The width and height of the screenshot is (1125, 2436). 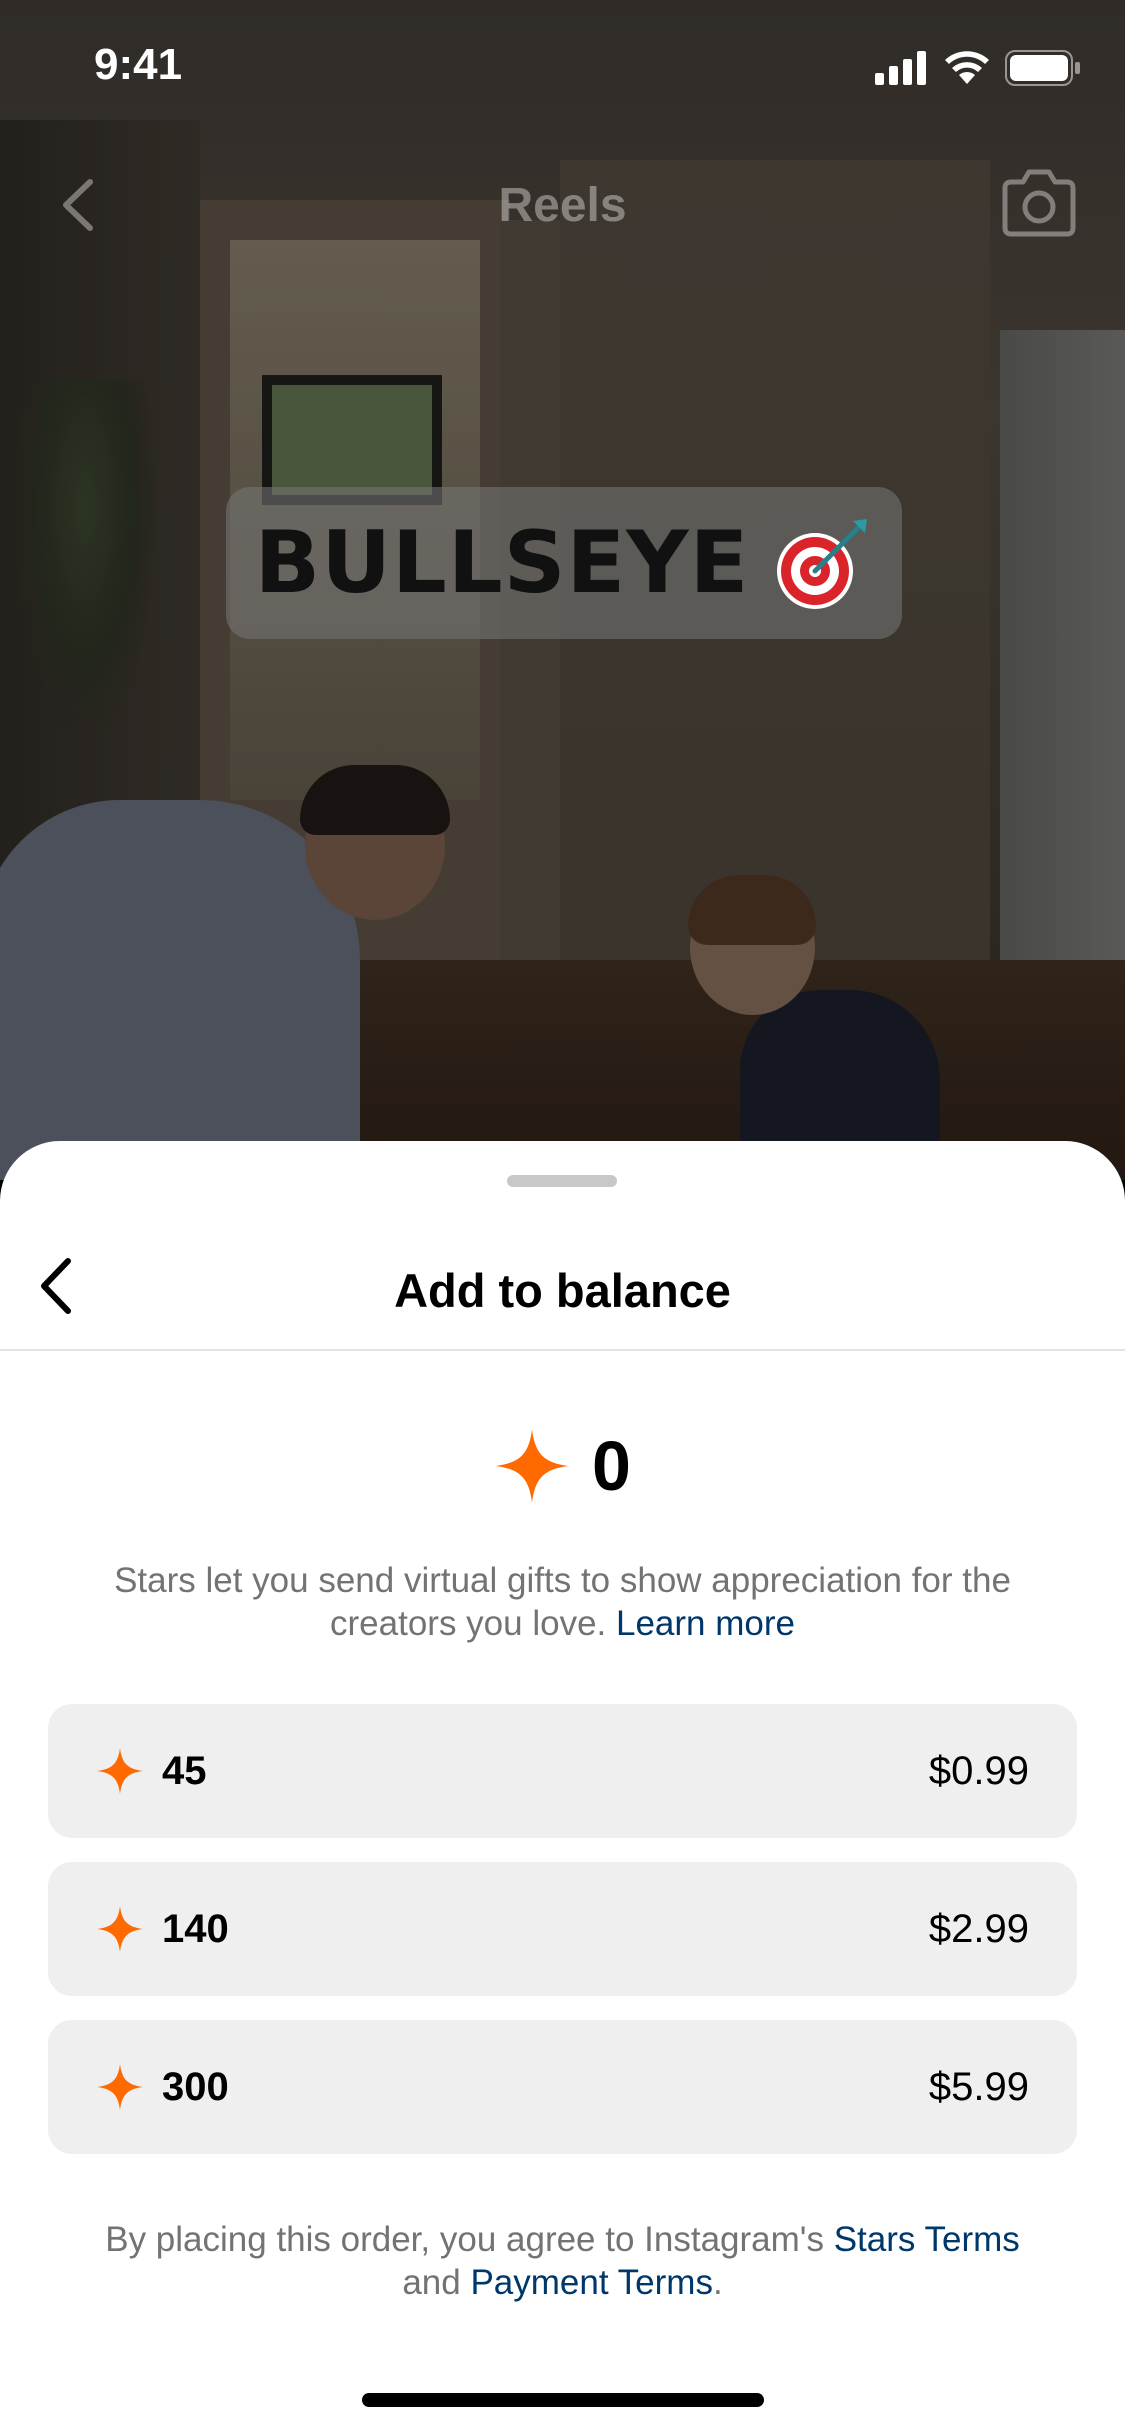 I want to click on status-icons, so click(x=978, y=68).